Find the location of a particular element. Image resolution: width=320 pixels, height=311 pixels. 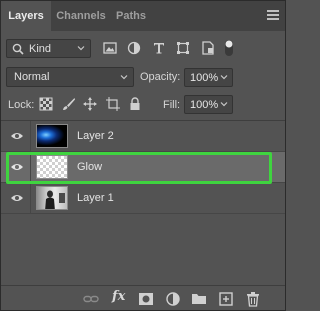

lock-all-icon is located at coordinates (135, 104).